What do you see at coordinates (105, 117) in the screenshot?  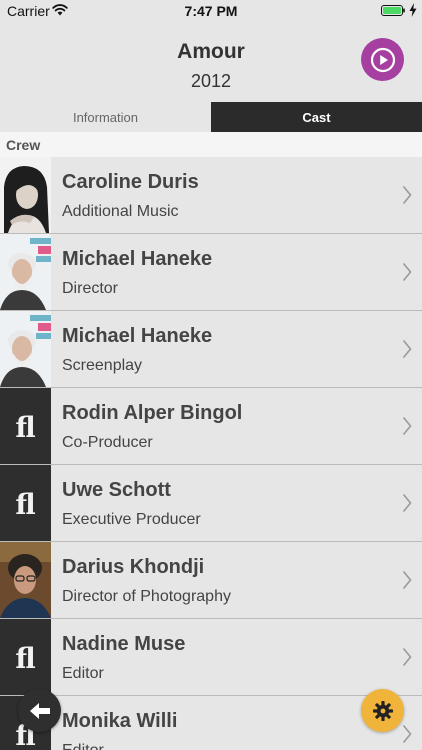 I see `tab-information: Information` at bounding box center [105, 117].